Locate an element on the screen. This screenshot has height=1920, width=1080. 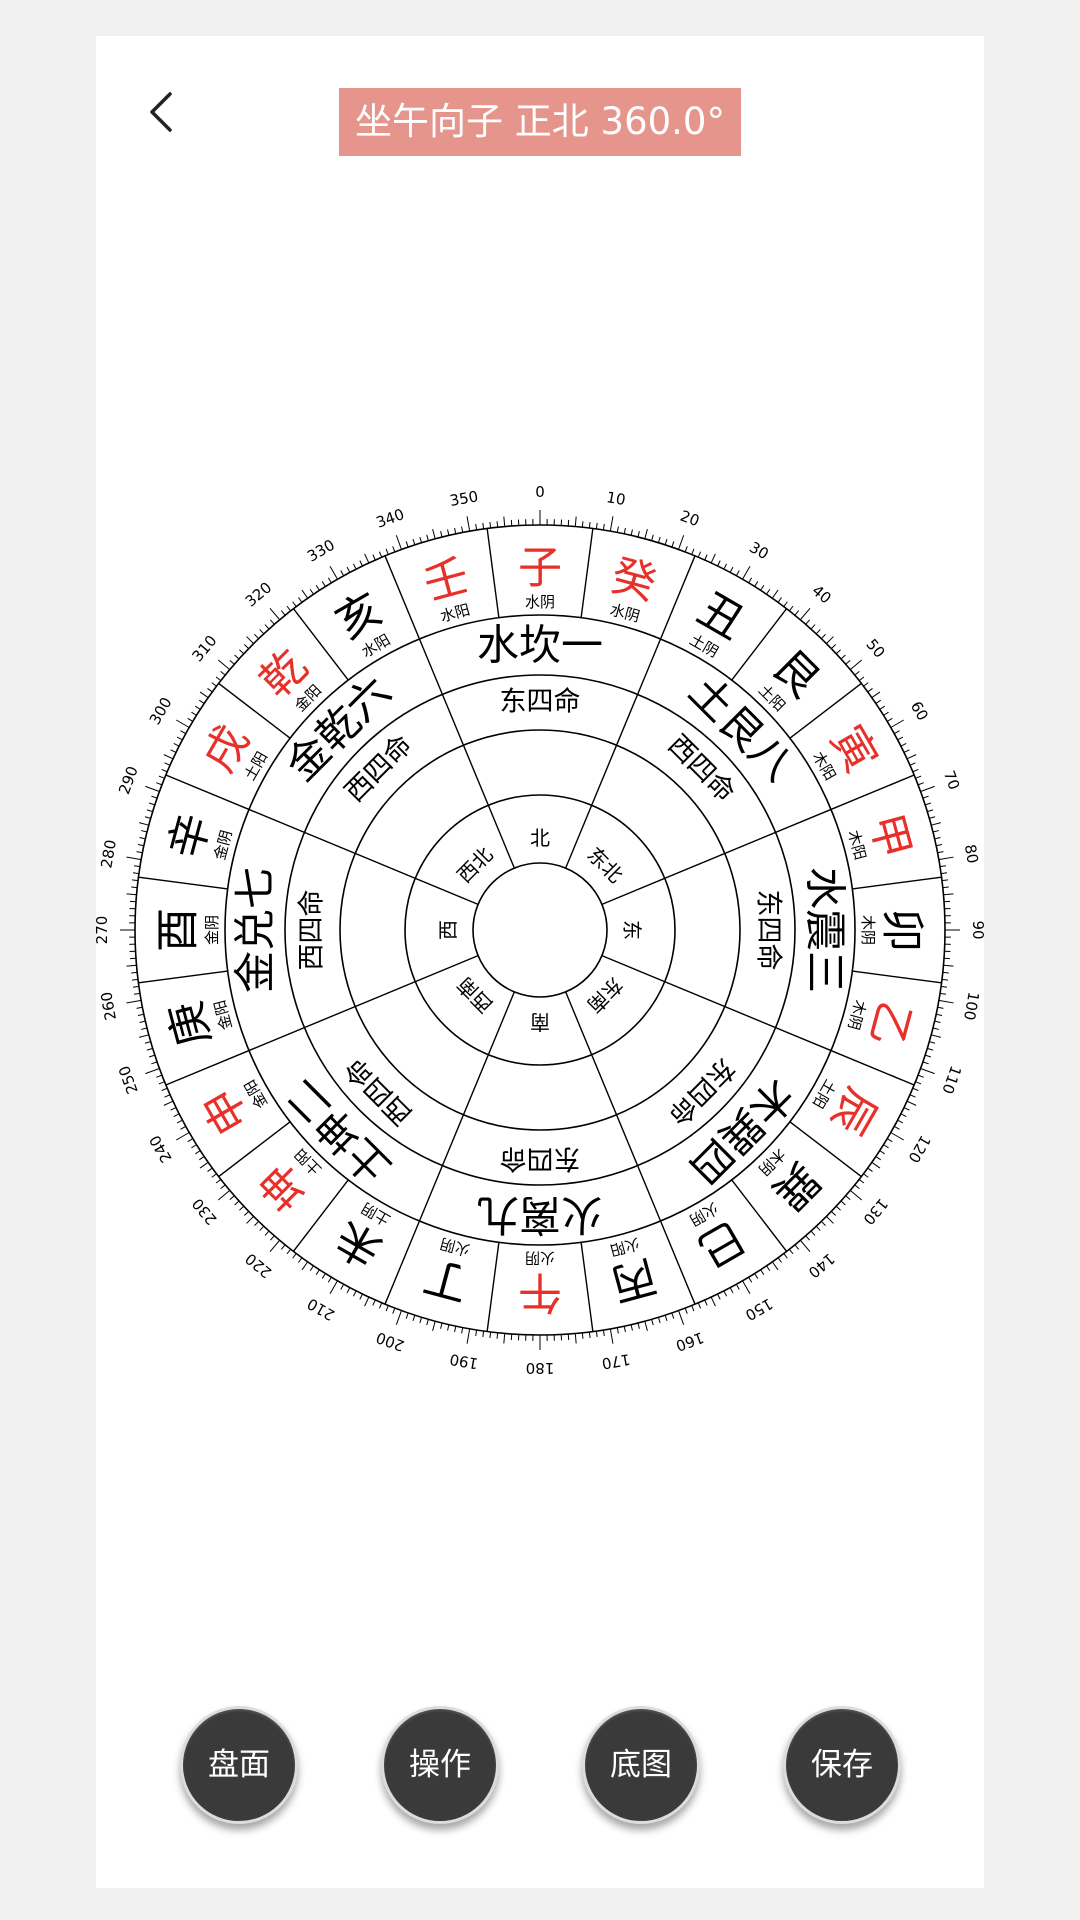
chevron-left-icon is located at coordinates (161, 112).